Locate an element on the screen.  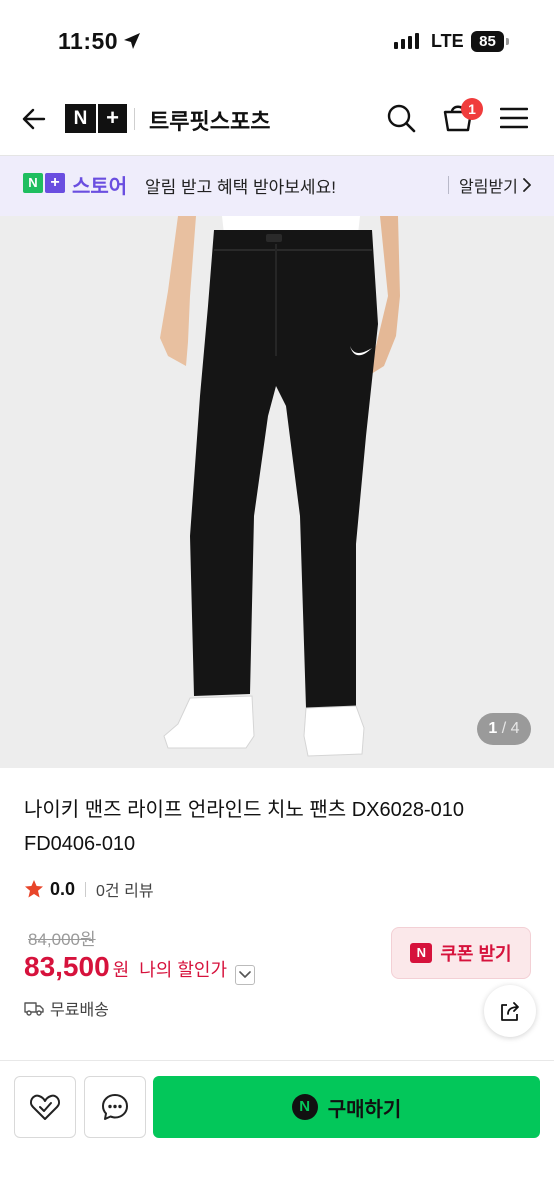
logo-plus: + is located at coordinates (112, 118).